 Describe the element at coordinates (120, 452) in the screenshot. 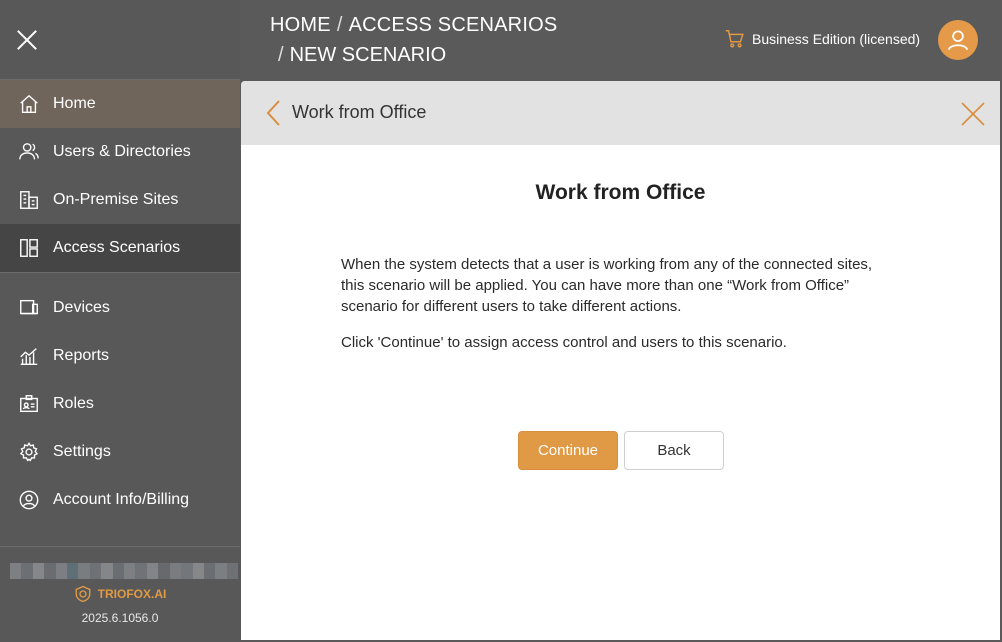

I see `sidebar-item-settings: Settings` at that location.